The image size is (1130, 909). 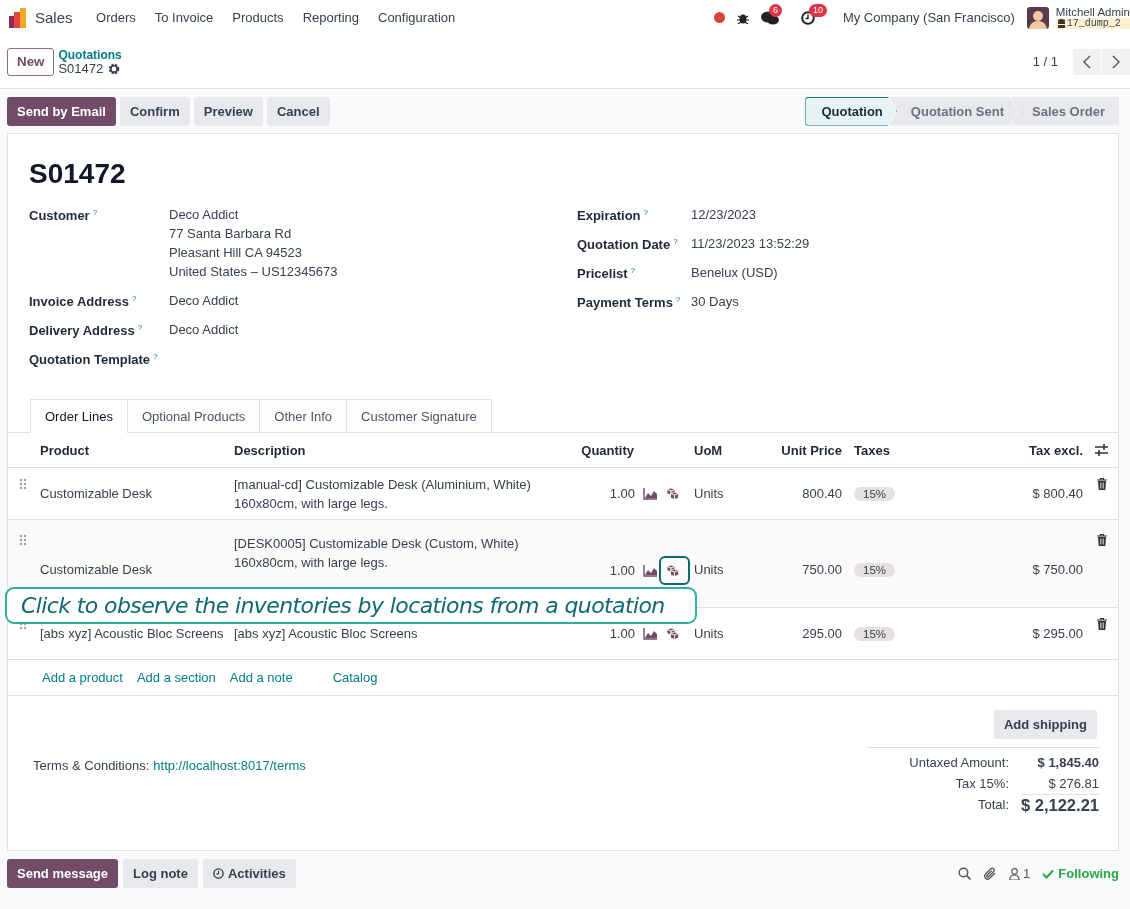 What do you see at coordinates (31, 61) in the screenshot?
I see `new-button: New` at bounding box center [31, 61].